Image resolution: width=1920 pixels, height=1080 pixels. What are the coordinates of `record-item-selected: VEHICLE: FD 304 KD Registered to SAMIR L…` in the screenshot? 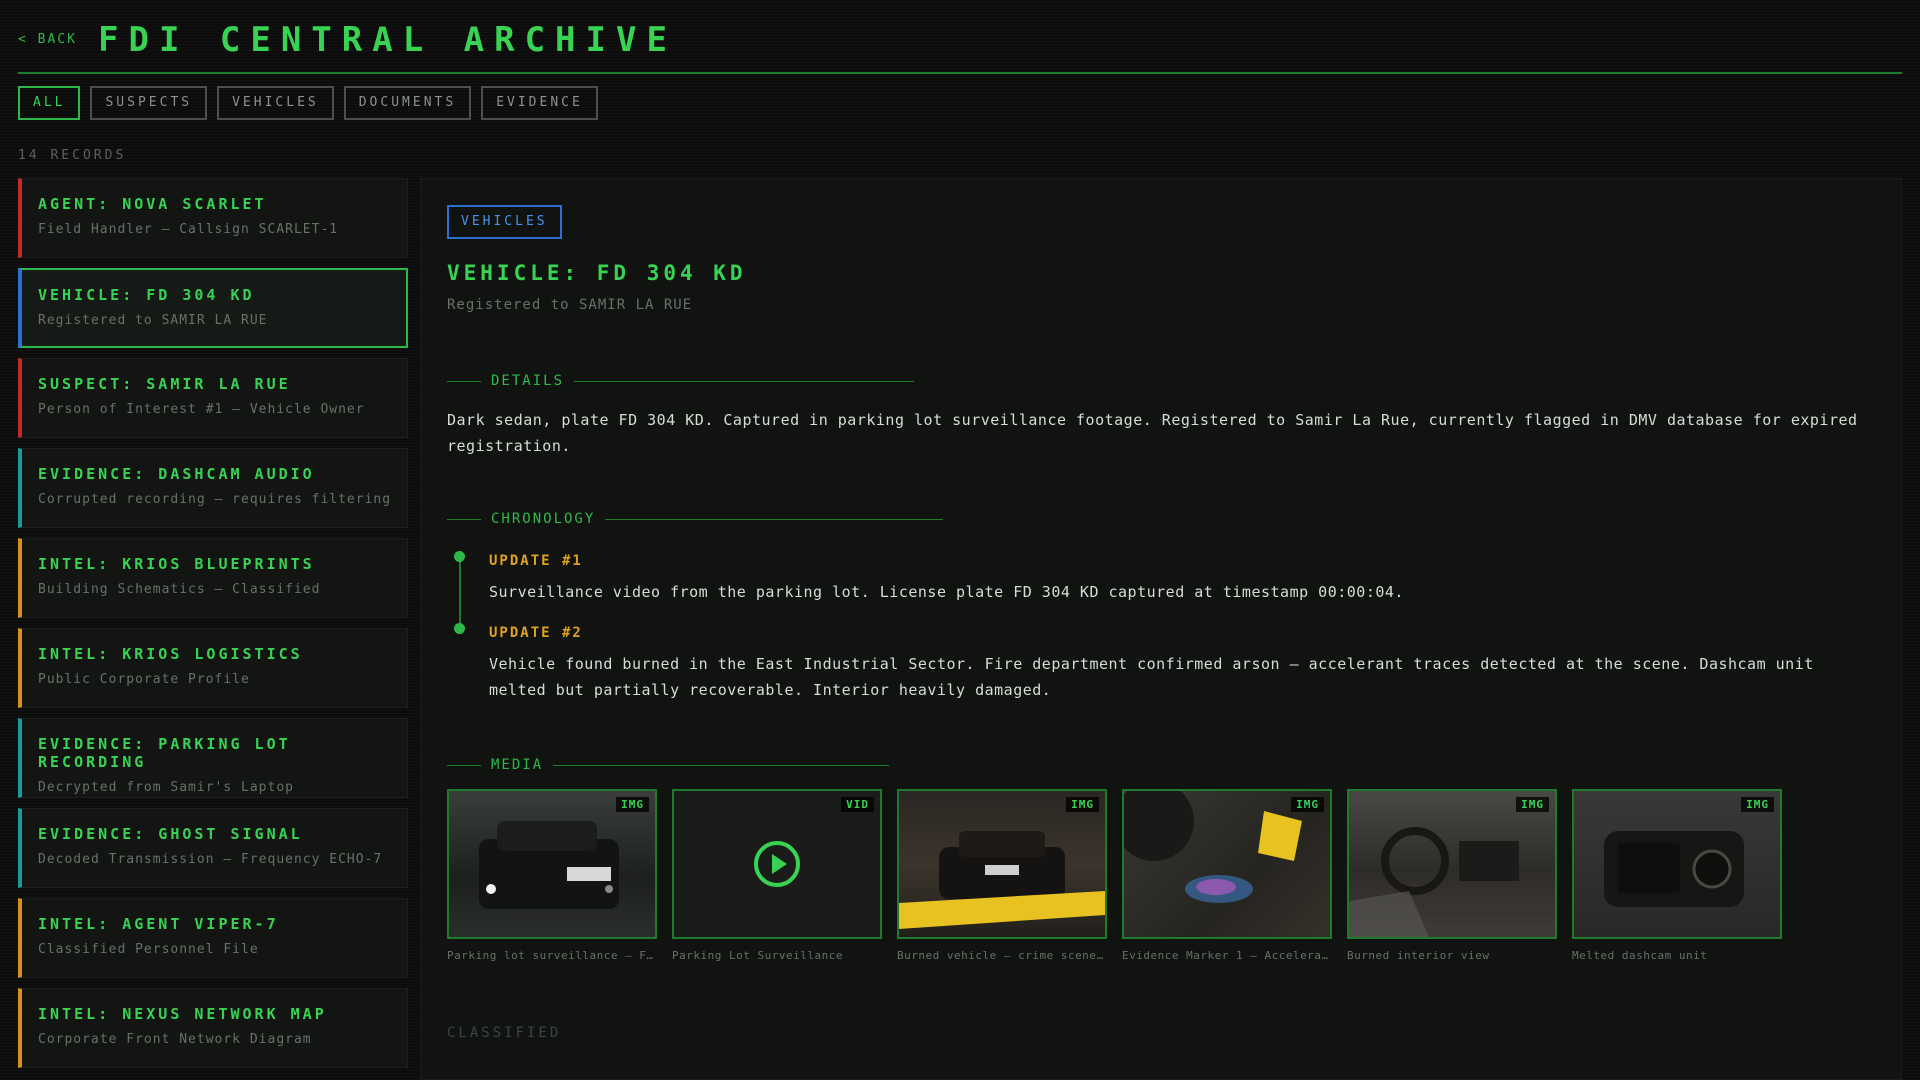 It's located at (213, 308).